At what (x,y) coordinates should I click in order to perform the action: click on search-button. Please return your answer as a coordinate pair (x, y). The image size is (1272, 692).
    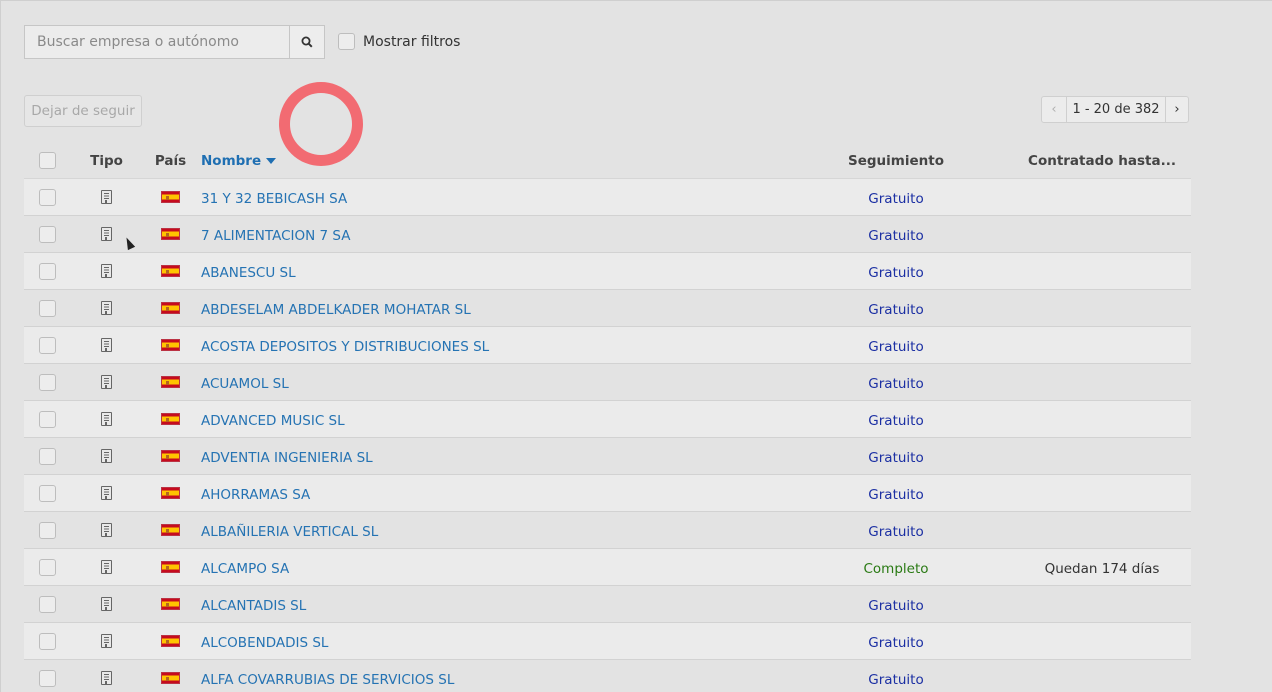
    Looking at the image, I should click on (307, 42).